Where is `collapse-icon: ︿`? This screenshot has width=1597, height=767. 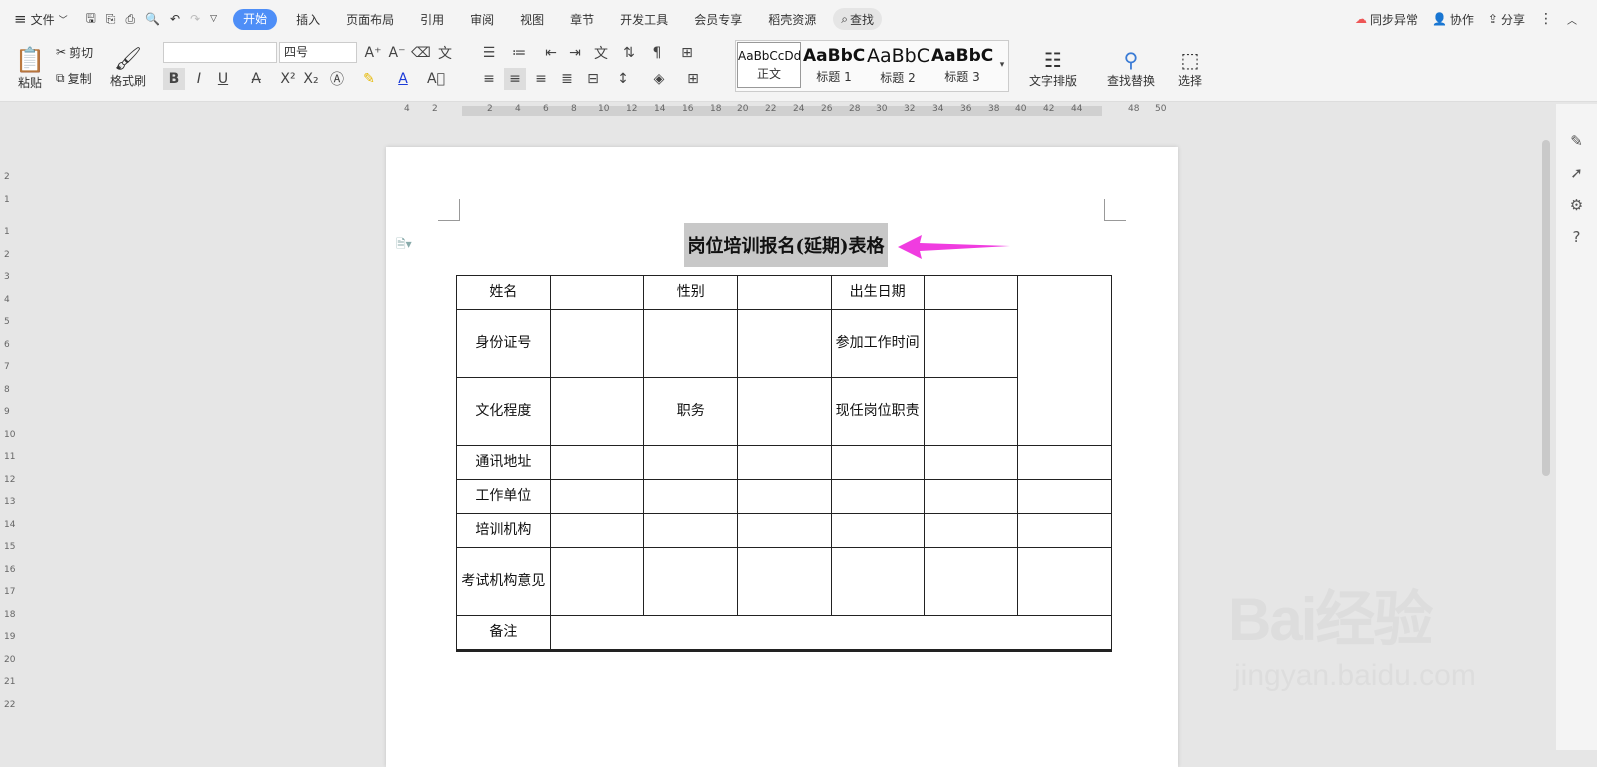 collapse-icon: ︿ is located at coordinates (1572, 19).